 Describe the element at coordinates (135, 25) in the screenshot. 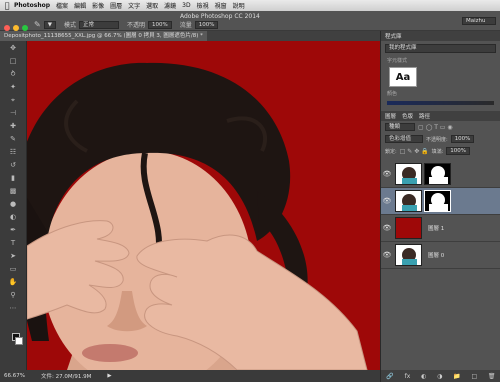

I see `opacity-label: 不透明` at that location.